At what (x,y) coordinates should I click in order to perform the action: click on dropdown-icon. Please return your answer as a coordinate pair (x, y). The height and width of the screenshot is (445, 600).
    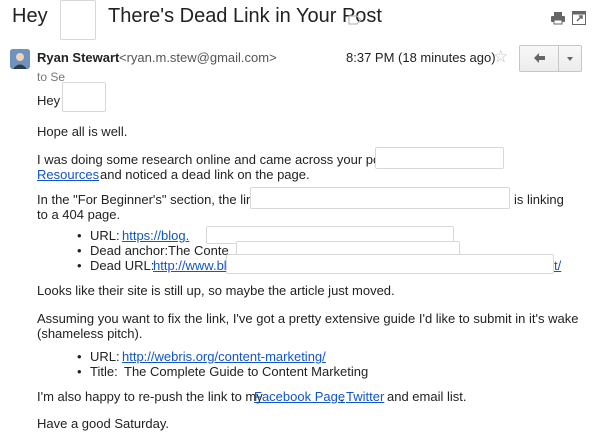
    Looking at the image, I should click on (570, 59).